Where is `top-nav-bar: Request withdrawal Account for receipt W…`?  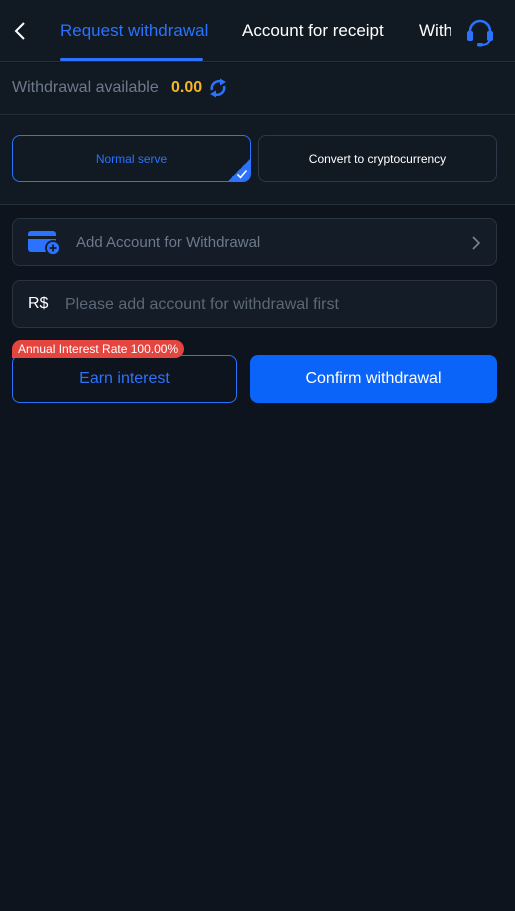 top-nav-bar: Request withdrawal Account for receipt W… is located at coordinates (257, 31).